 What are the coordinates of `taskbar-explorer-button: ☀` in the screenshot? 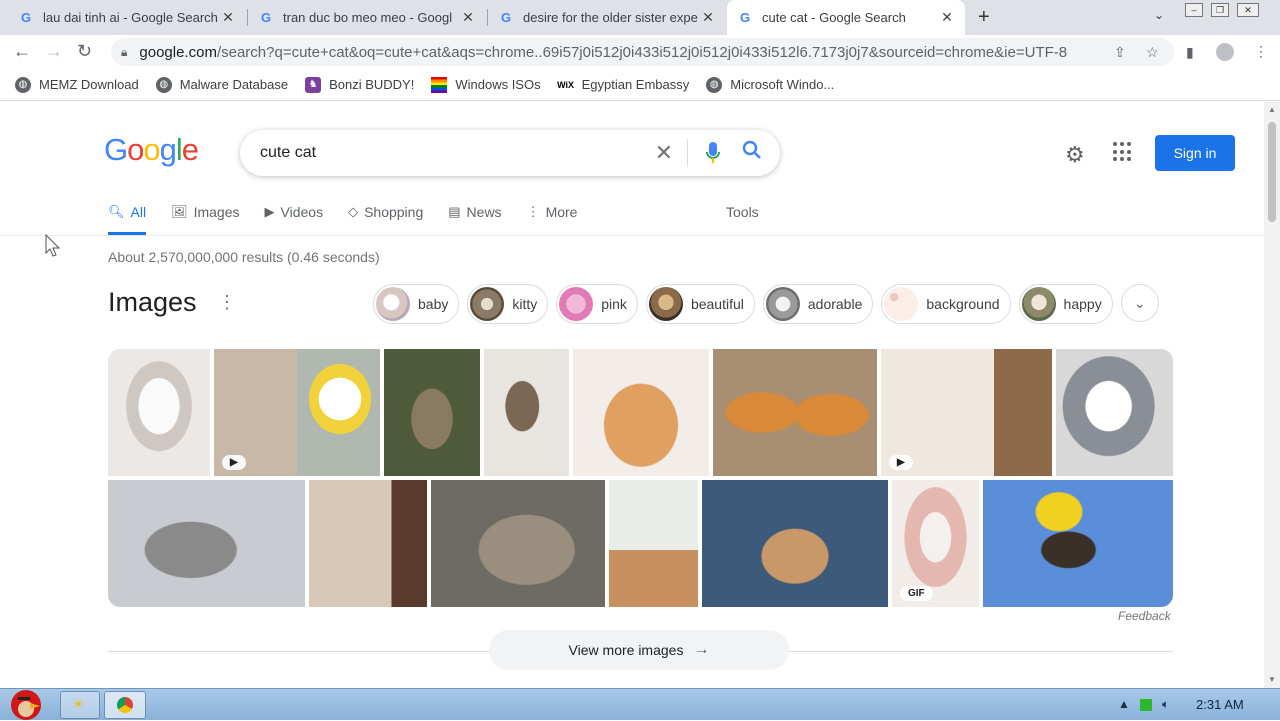 It's located at (80, 705).